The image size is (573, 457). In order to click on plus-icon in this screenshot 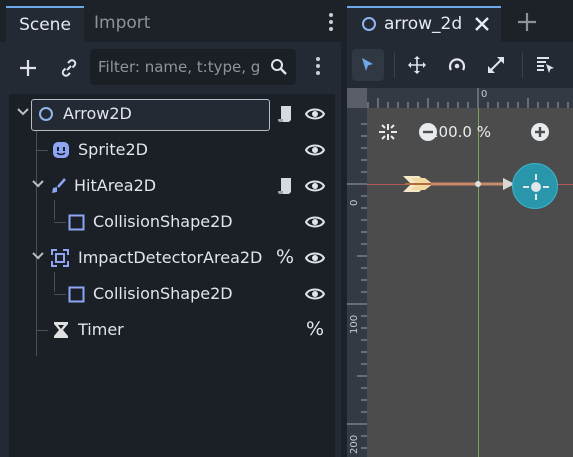, I will do `click(28, 68)`.